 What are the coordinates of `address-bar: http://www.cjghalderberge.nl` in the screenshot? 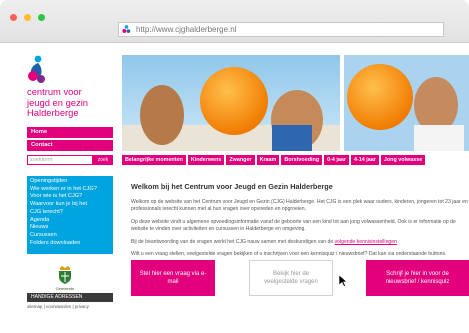 It's located at (281, 29).